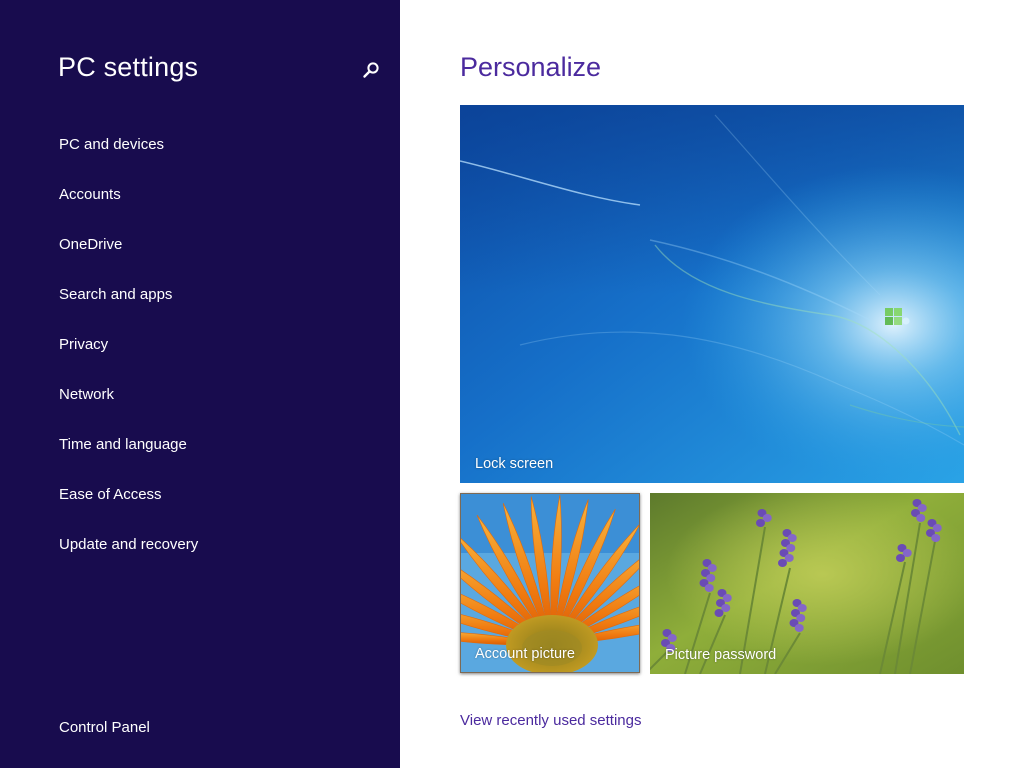 Image resolution: width=1024 pixels, height=768 pixels. Describe the element at coordinates (807, 583) in the screenshot. I see `picture-password-tile: Picture password` at that location.